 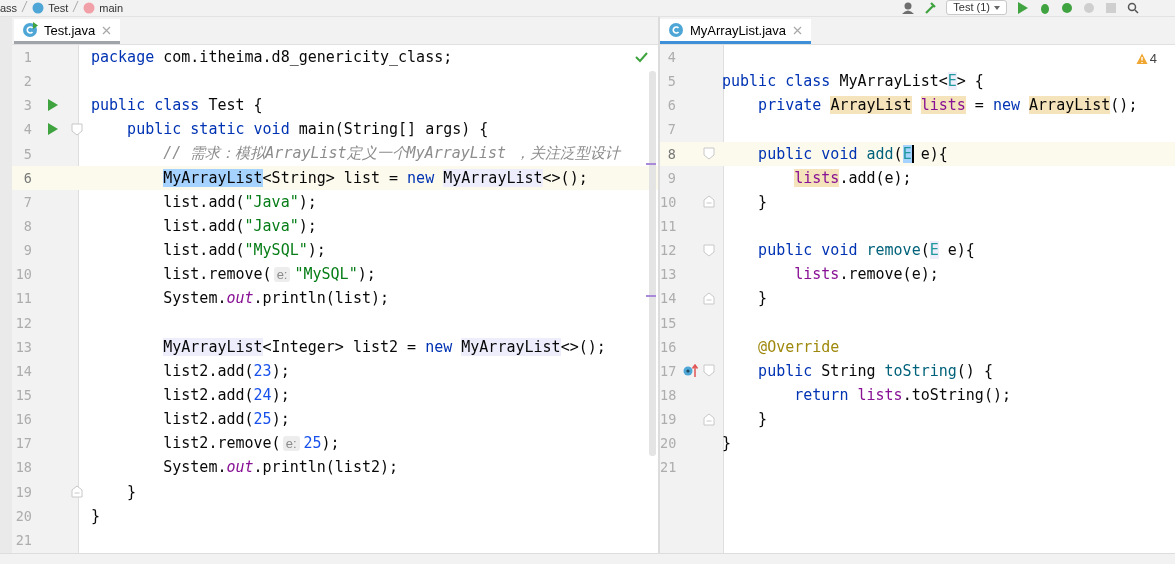 I want to click on code-text: list2.remove(, so click(x=221, y=443).